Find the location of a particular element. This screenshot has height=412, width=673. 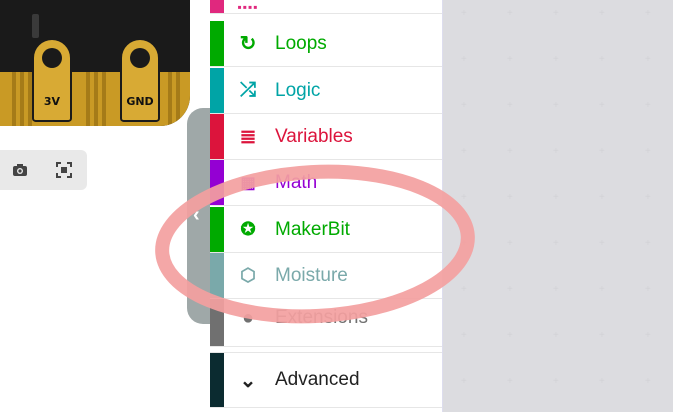

toolbox-category-moisture: ⬡ Moisture is located at coordinates (326, 276).